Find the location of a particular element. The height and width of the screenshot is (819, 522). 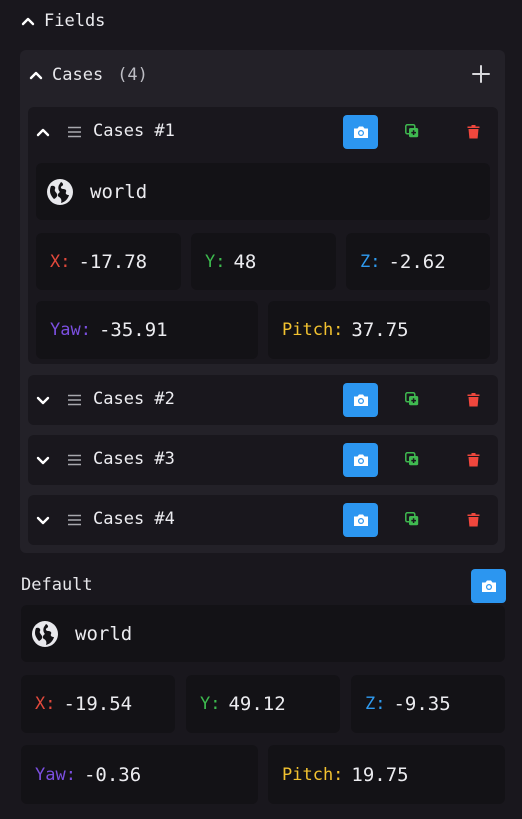

default-yaw-field: Yaw: -0.36 is located at coordinates (139, 774).